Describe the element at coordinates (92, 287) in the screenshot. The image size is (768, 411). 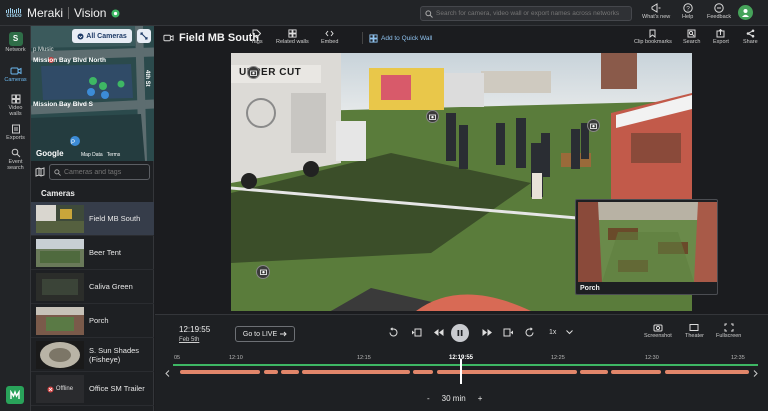
I see `camera-item: Caliva Green` at that location.